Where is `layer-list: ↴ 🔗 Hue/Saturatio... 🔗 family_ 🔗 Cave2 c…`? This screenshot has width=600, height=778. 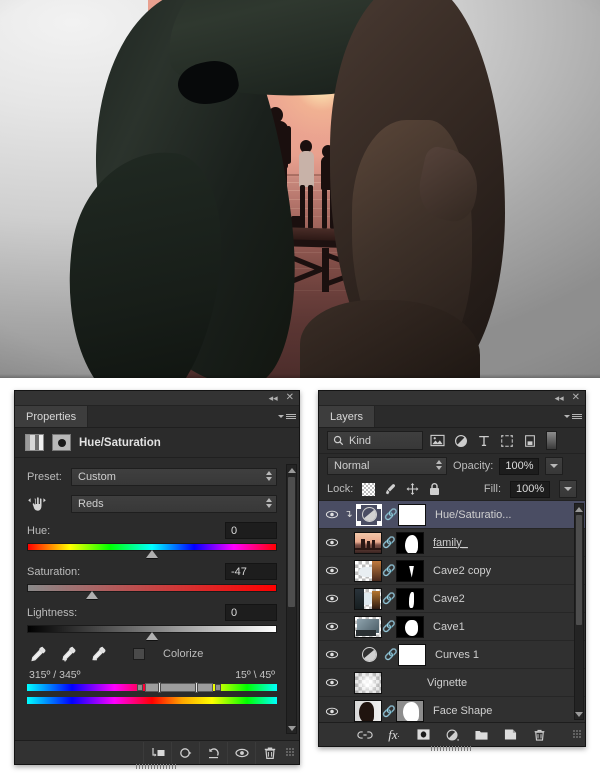 layer-list: ↴ 🔗 Hue/Saturatio... 🔗 family_ 🔗 Cave2 c… is located at coordinates (452, 611).